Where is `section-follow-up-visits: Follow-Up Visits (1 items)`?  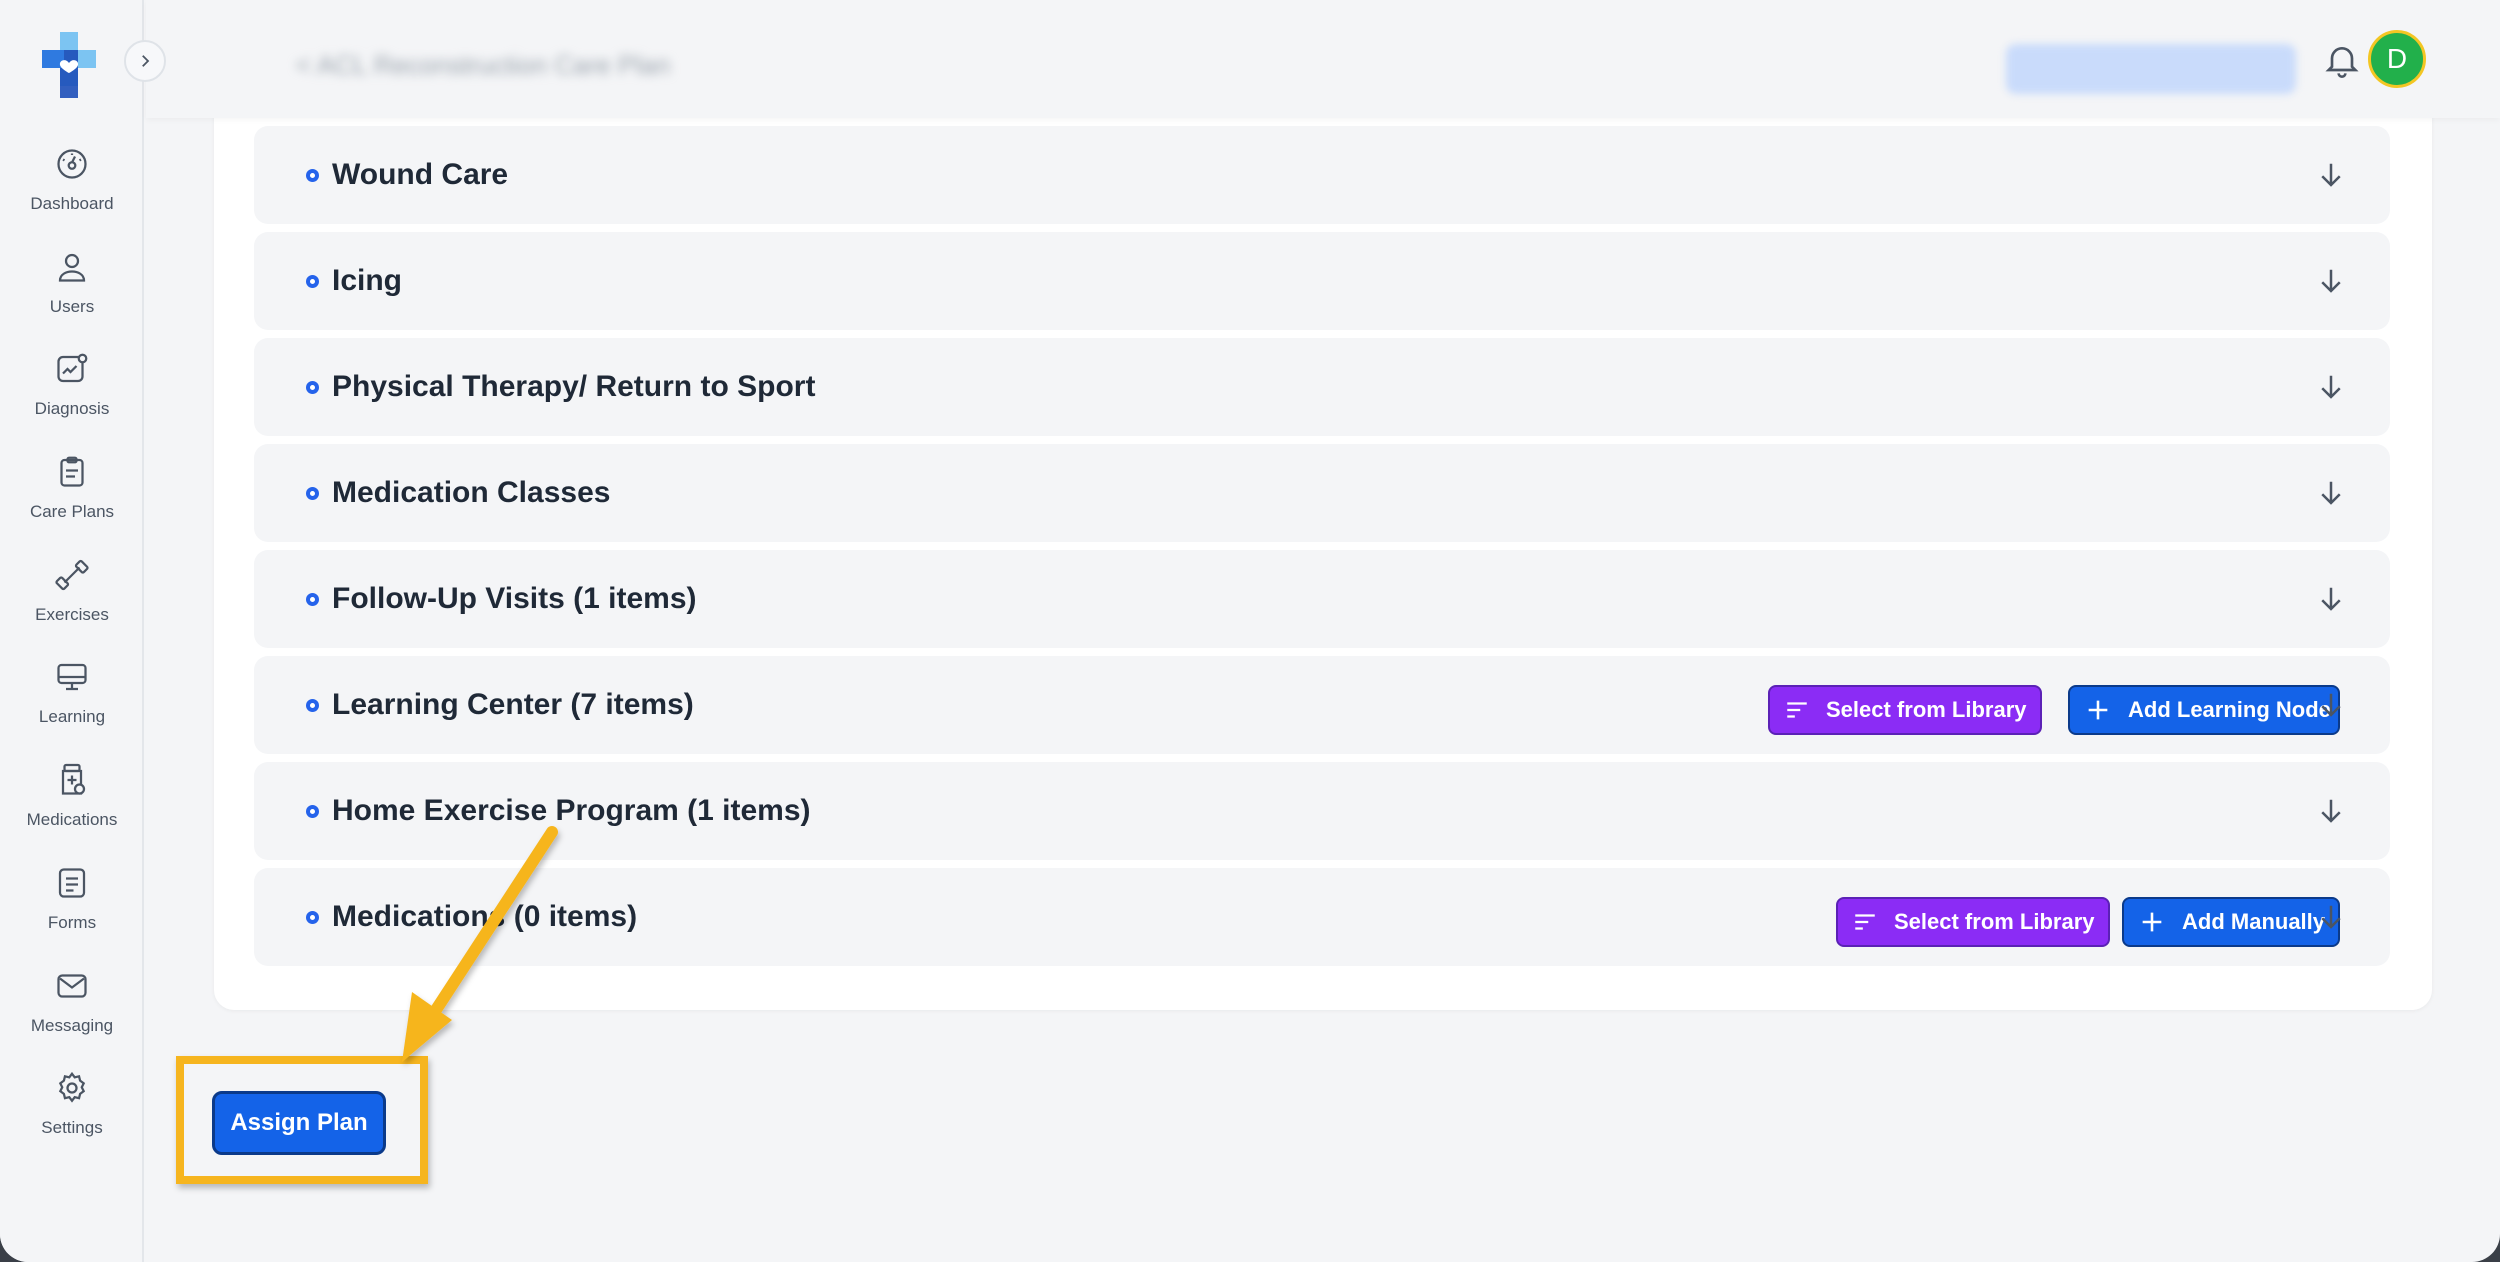
section-follow-up-visits: Follow-Up Visits (1 items) is located at coordinates (1322, 599).